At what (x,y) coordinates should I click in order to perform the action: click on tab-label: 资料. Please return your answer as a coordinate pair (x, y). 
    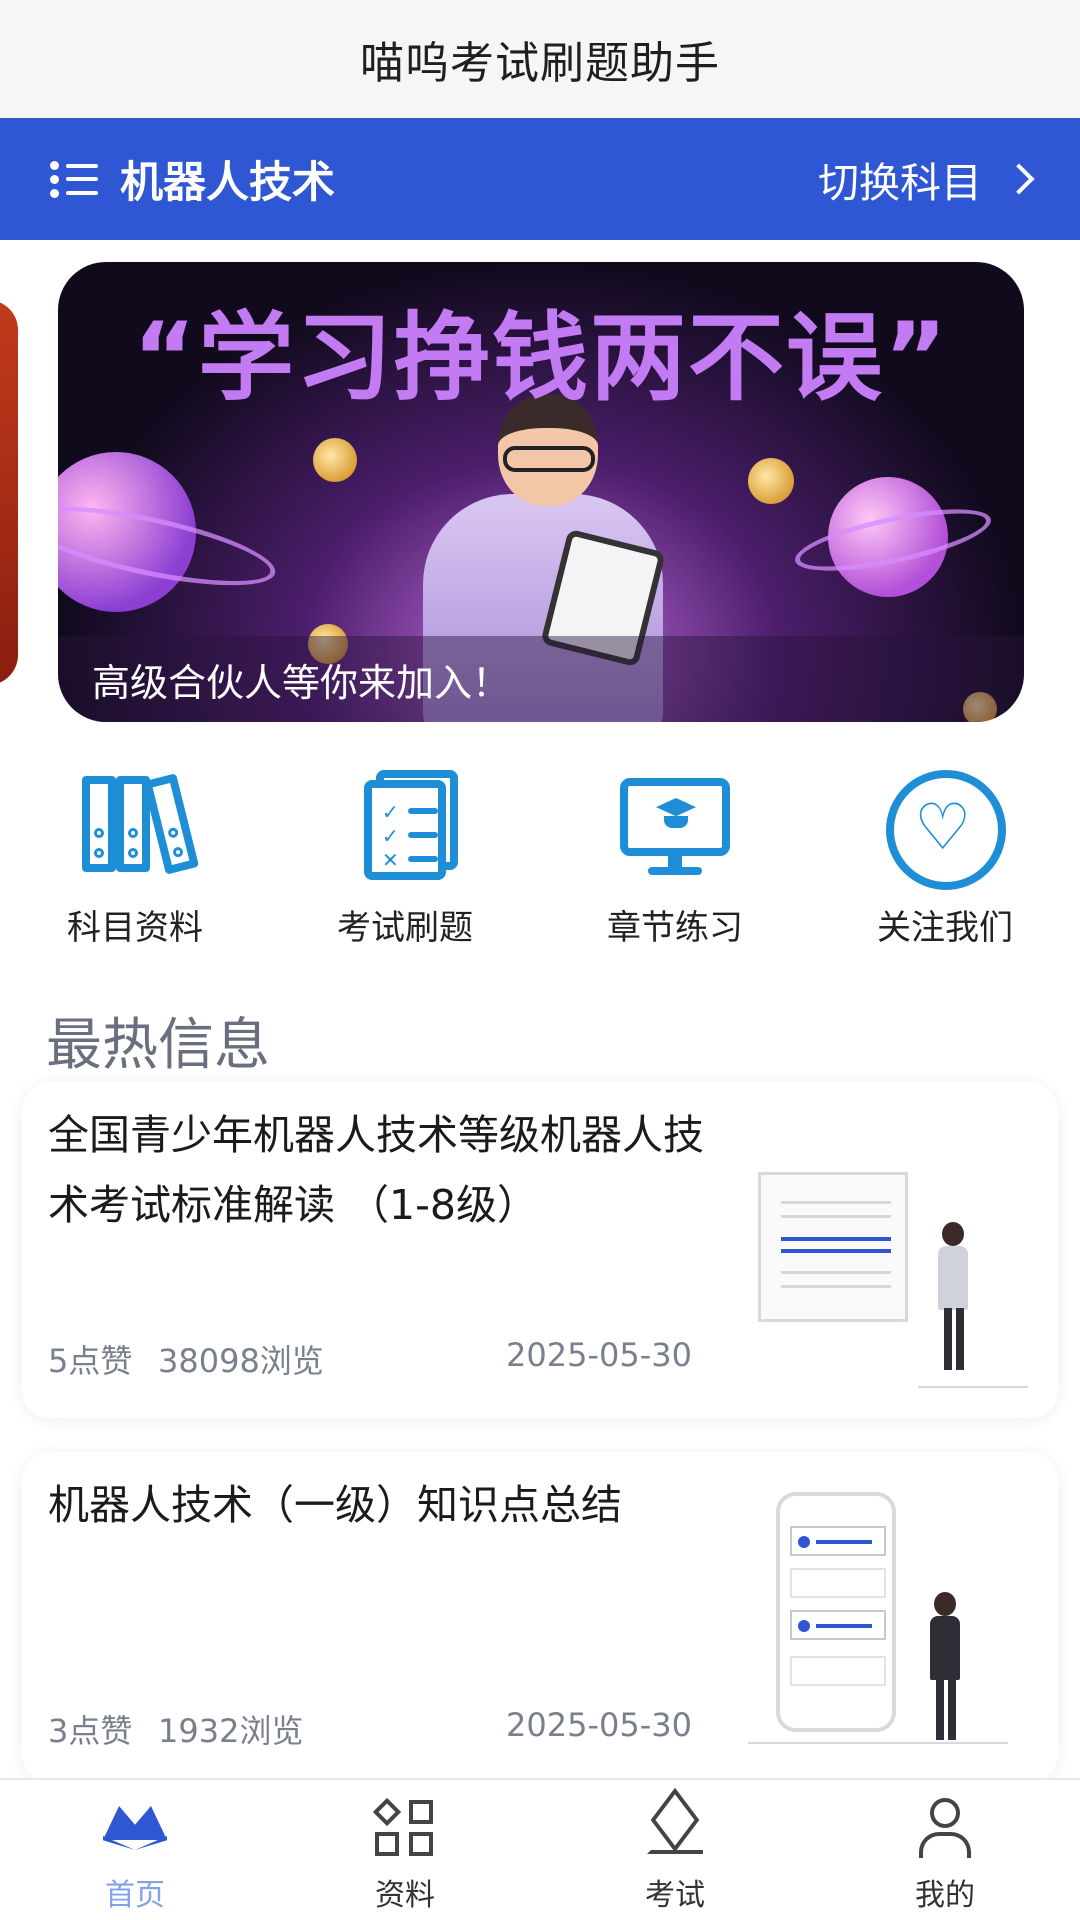
    Looking at the image, I should click on (405, 1895).